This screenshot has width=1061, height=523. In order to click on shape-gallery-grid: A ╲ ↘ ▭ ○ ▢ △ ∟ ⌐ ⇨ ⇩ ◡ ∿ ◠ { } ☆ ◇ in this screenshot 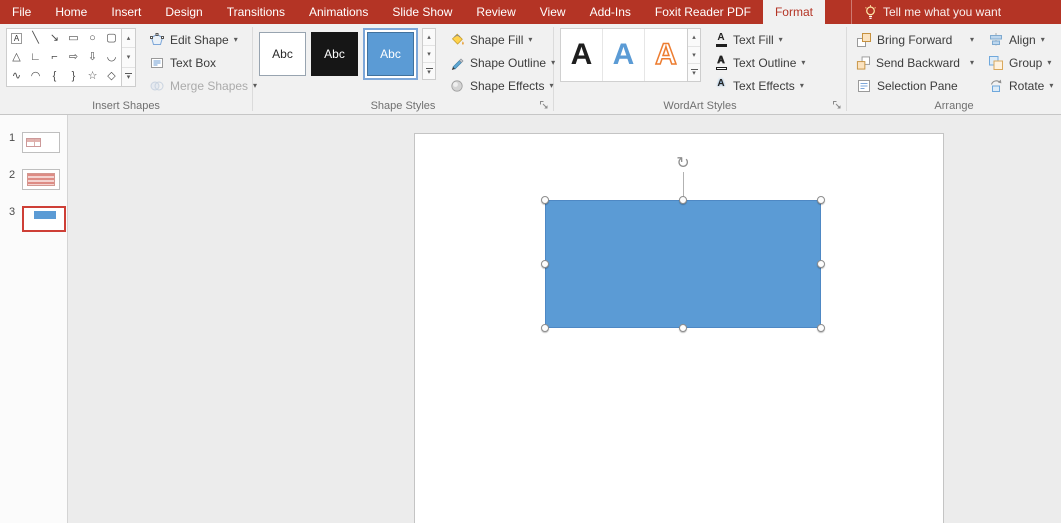, I will do `click(64, 57)`.